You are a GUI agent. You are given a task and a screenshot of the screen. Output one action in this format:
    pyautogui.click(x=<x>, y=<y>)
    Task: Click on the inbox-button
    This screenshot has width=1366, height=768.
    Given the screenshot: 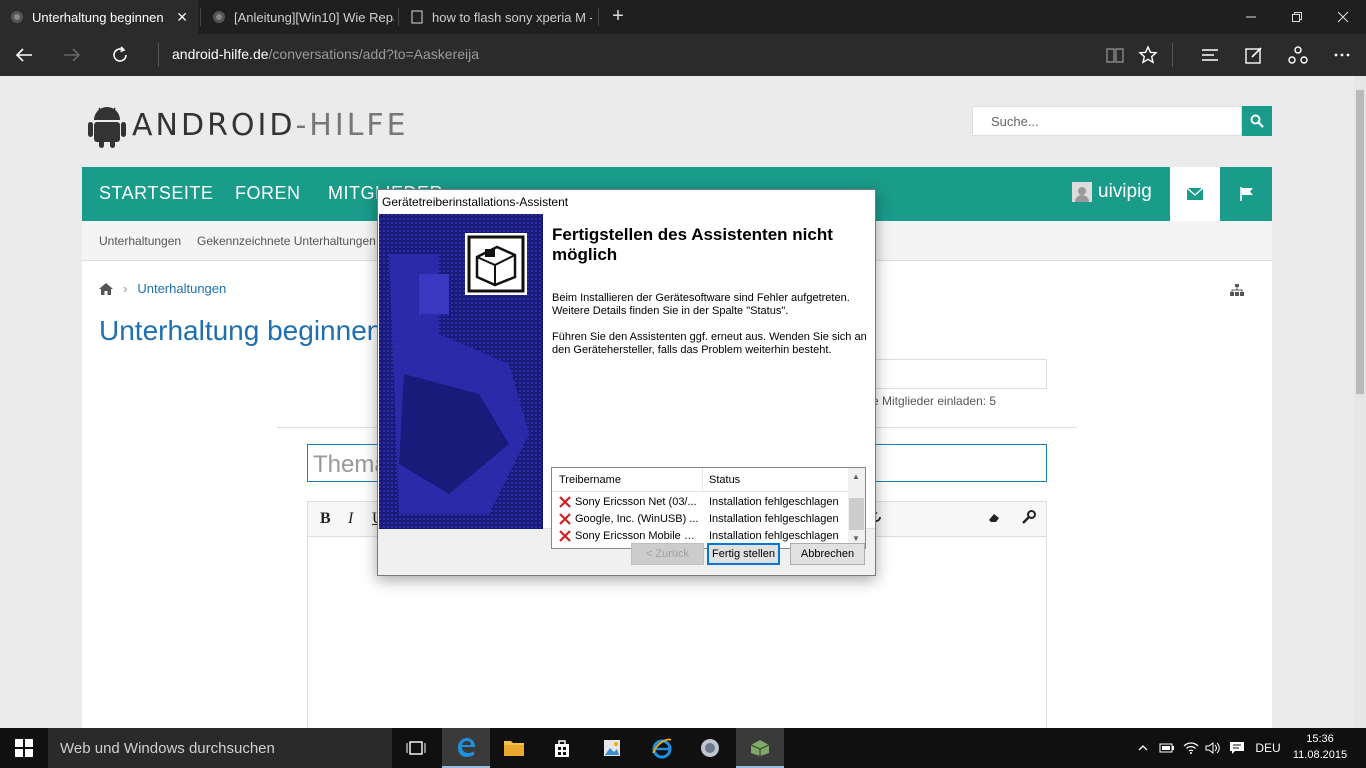 What is the action you would take?
    pyautogui.click(x=1195, y=194)
    